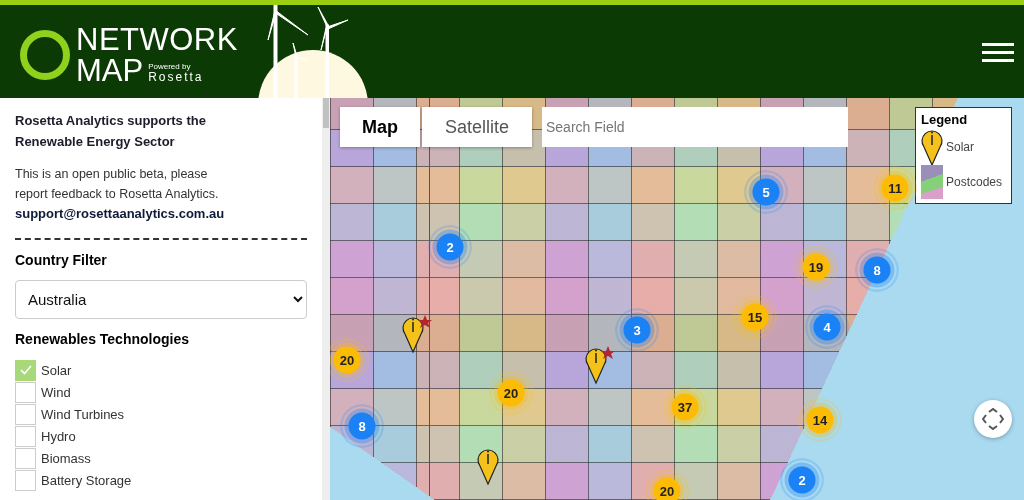 The height and width of the screenshot is (500, 1024). Describe the element at coordinates (766, 192) in the screenshot. I see `cluster-marker: 5` at that location.